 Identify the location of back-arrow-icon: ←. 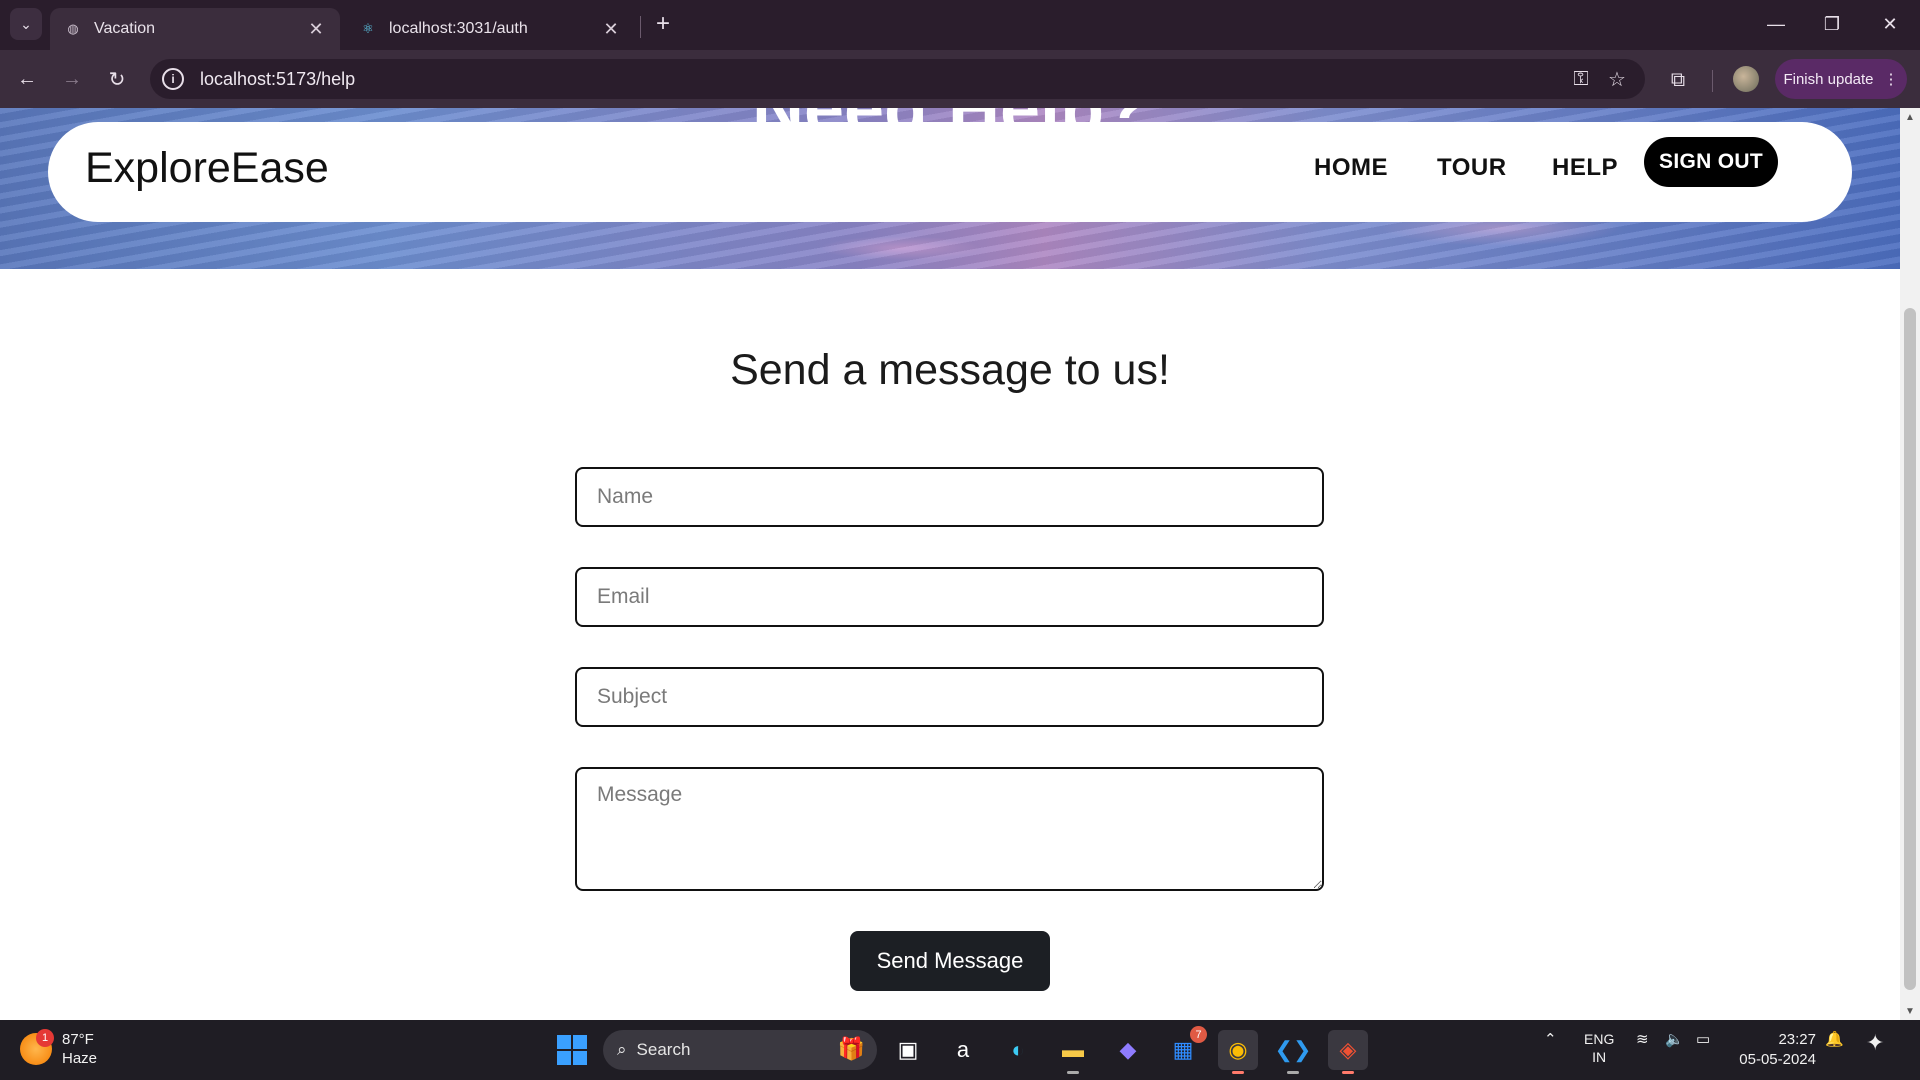
(27, 79).